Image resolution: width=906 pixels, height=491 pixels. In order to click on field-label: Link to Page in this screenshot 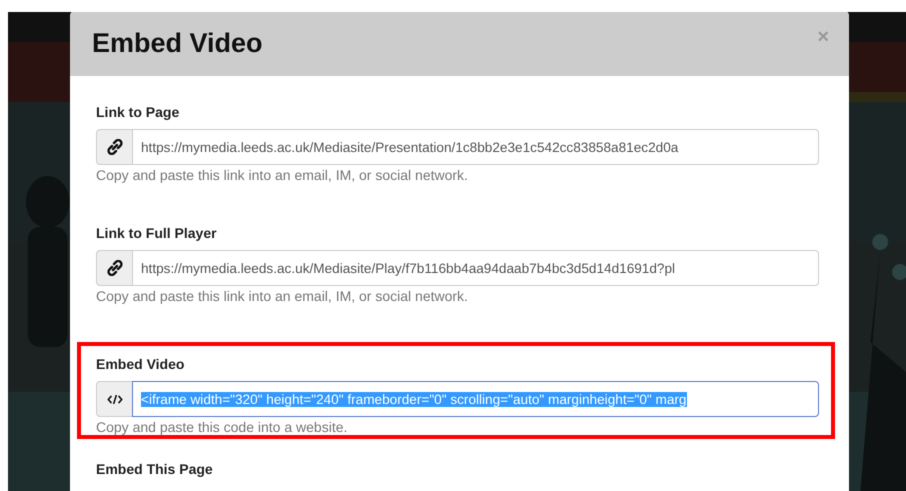, I will do `click(138, 112)`.